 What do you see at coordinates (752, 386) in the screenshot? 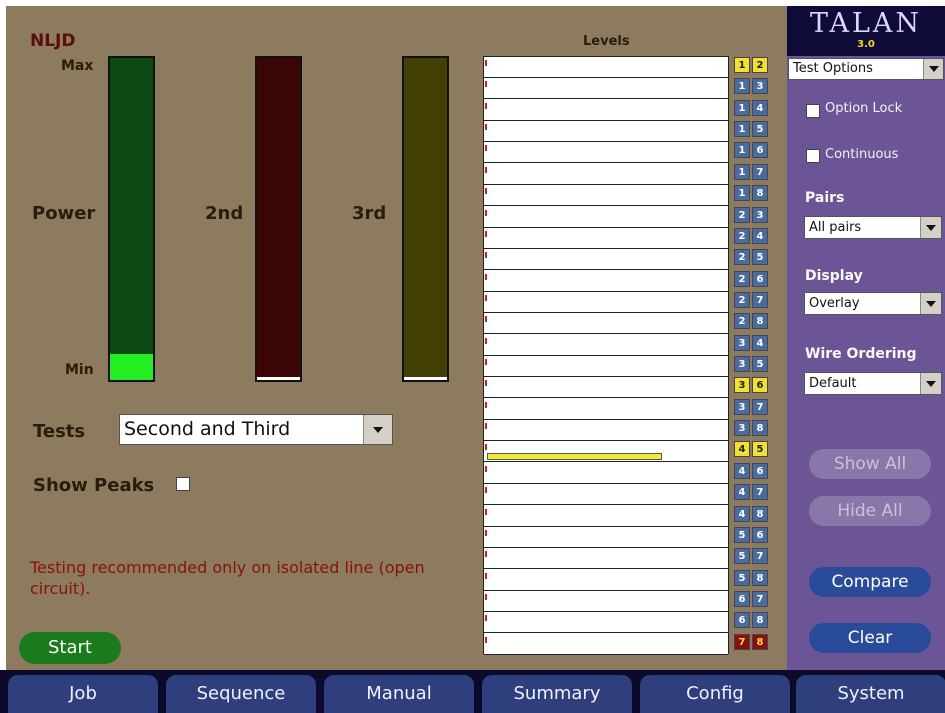
I see `wire-pair-badge: 36` at bounding box center [752, 386].